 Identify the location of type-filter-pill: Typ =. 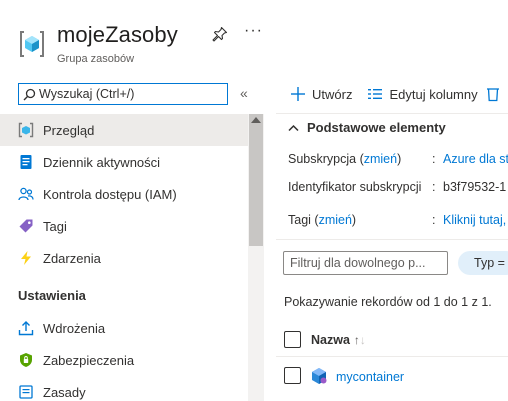
(483, 263).